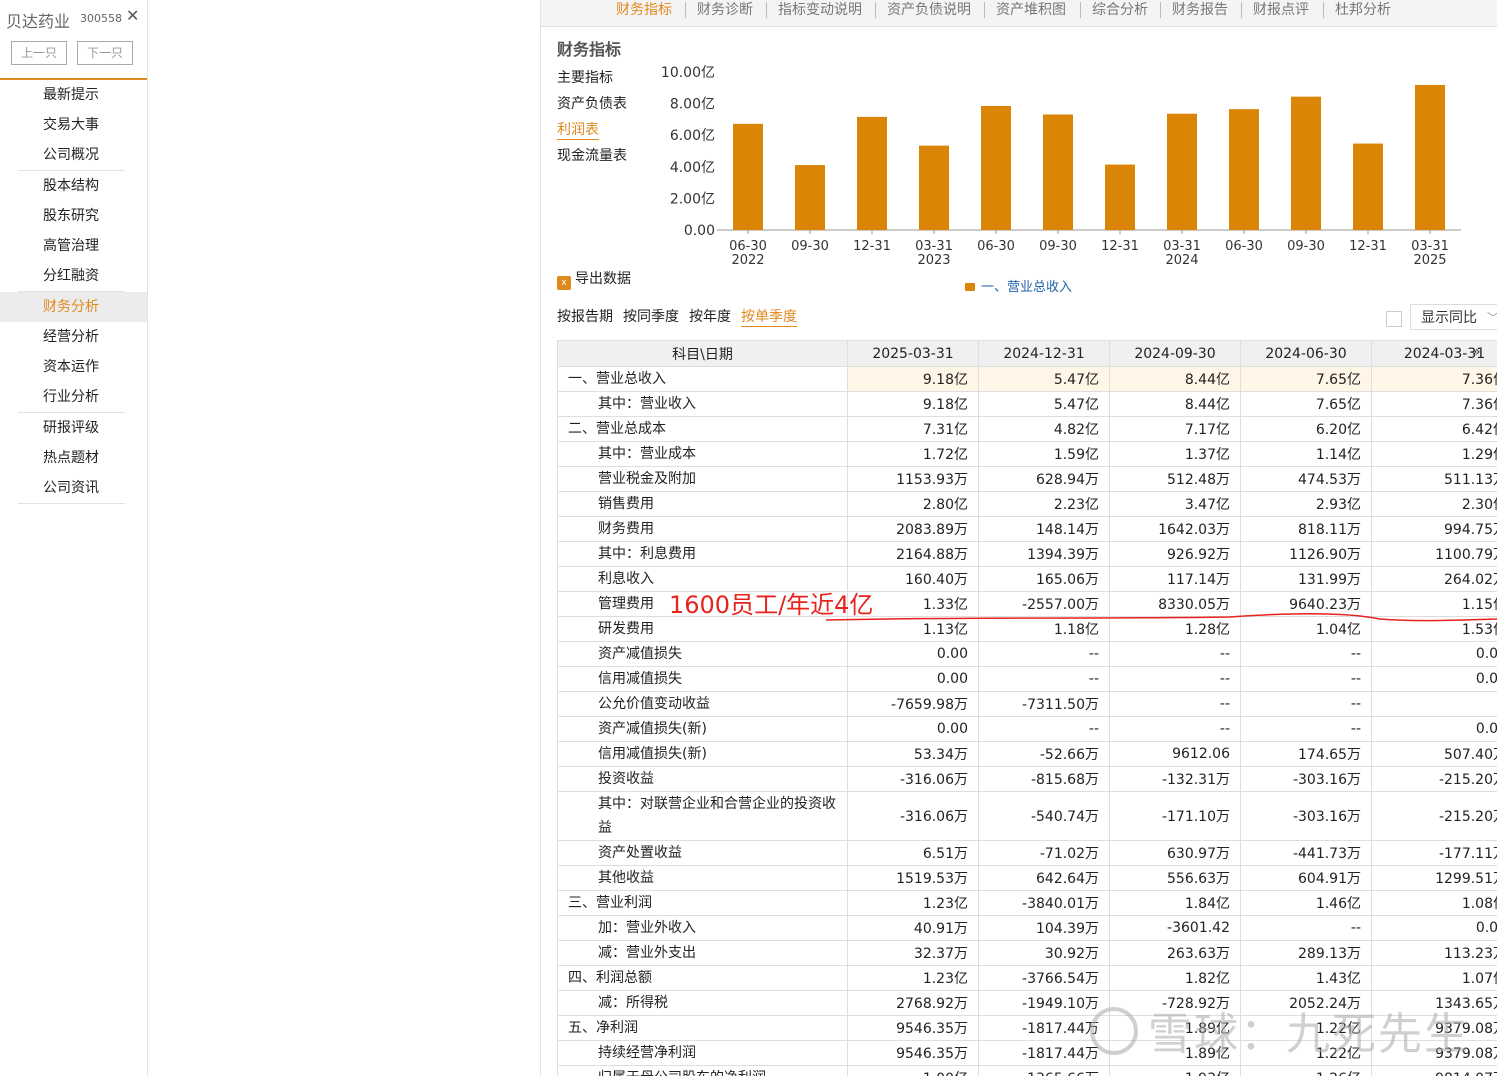  Describe the element at coordinates (105, 53) in the screenshot. I see `next-stock-button: 下一只` at that location.